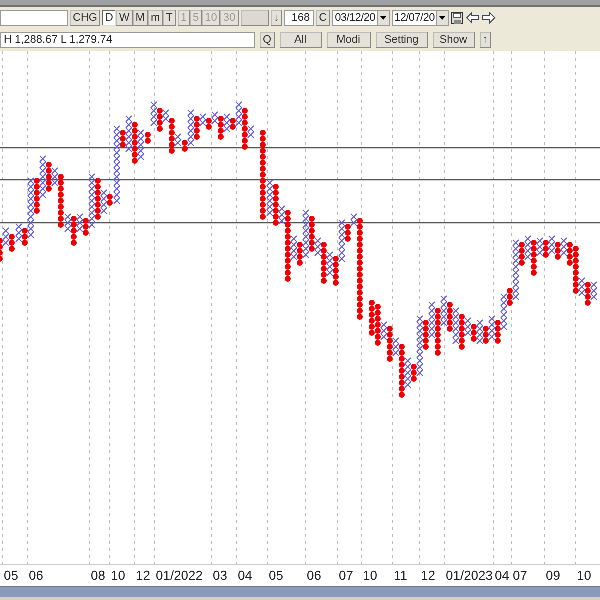 The width and height of the screenshot is (600, 600). Describe the element at coordinates (34, 18) in the screenshot. I see `symbol-field` at that location.